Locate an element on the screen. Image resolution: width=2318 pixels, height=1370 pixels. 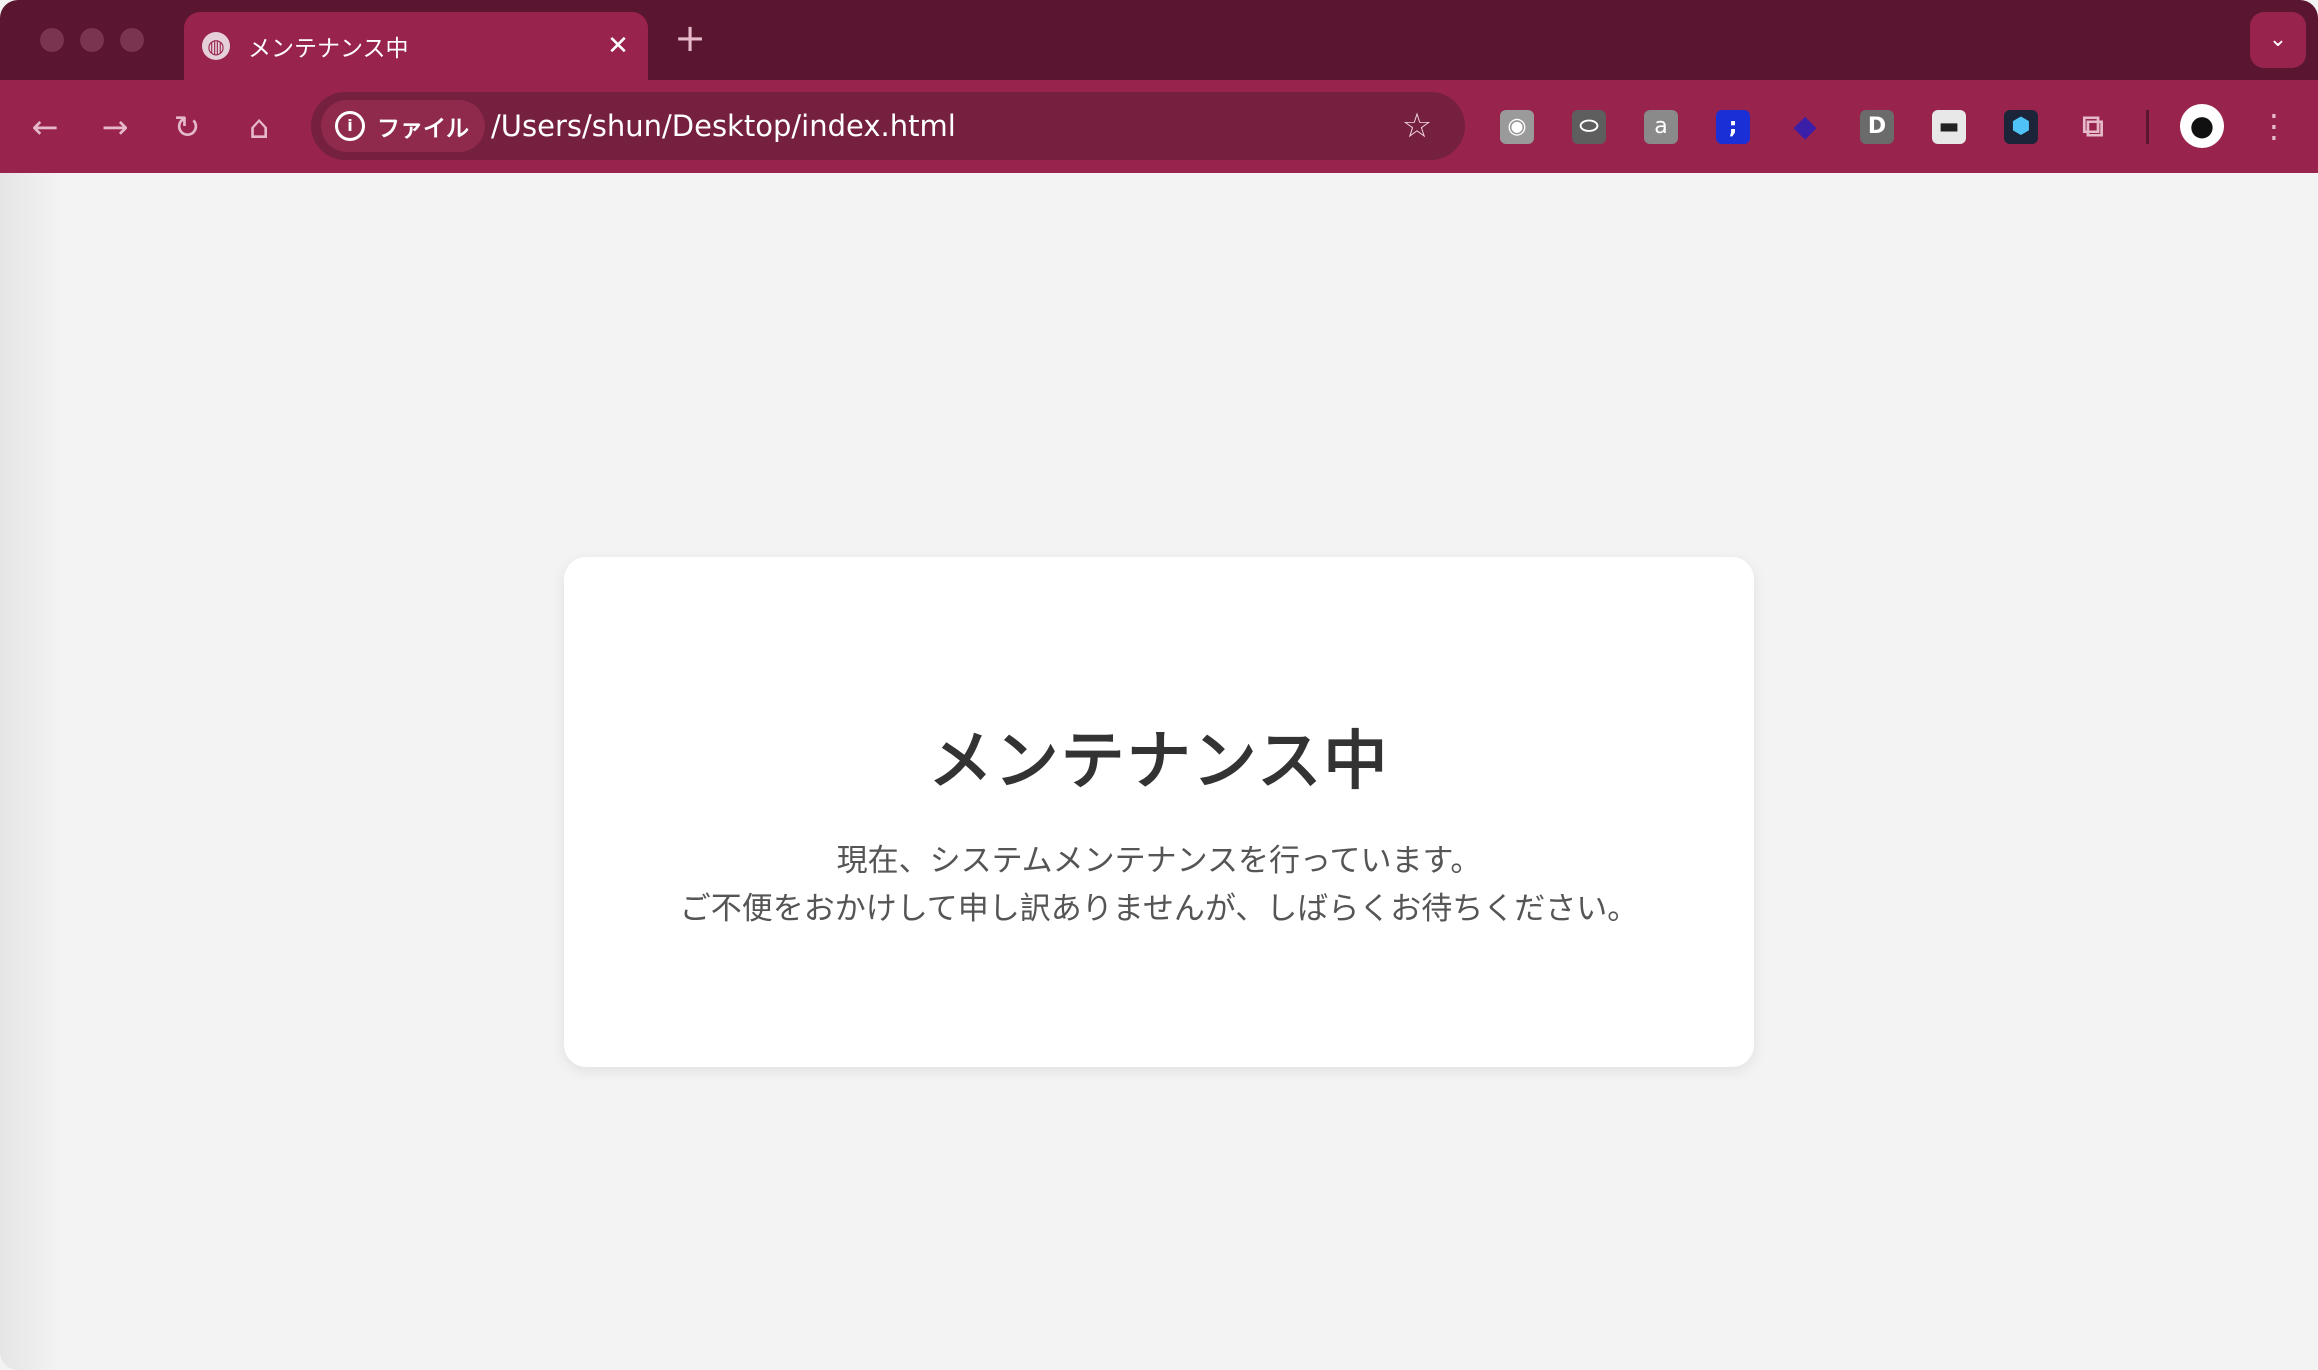
forward-button: → is located at coordinates (115, 127).